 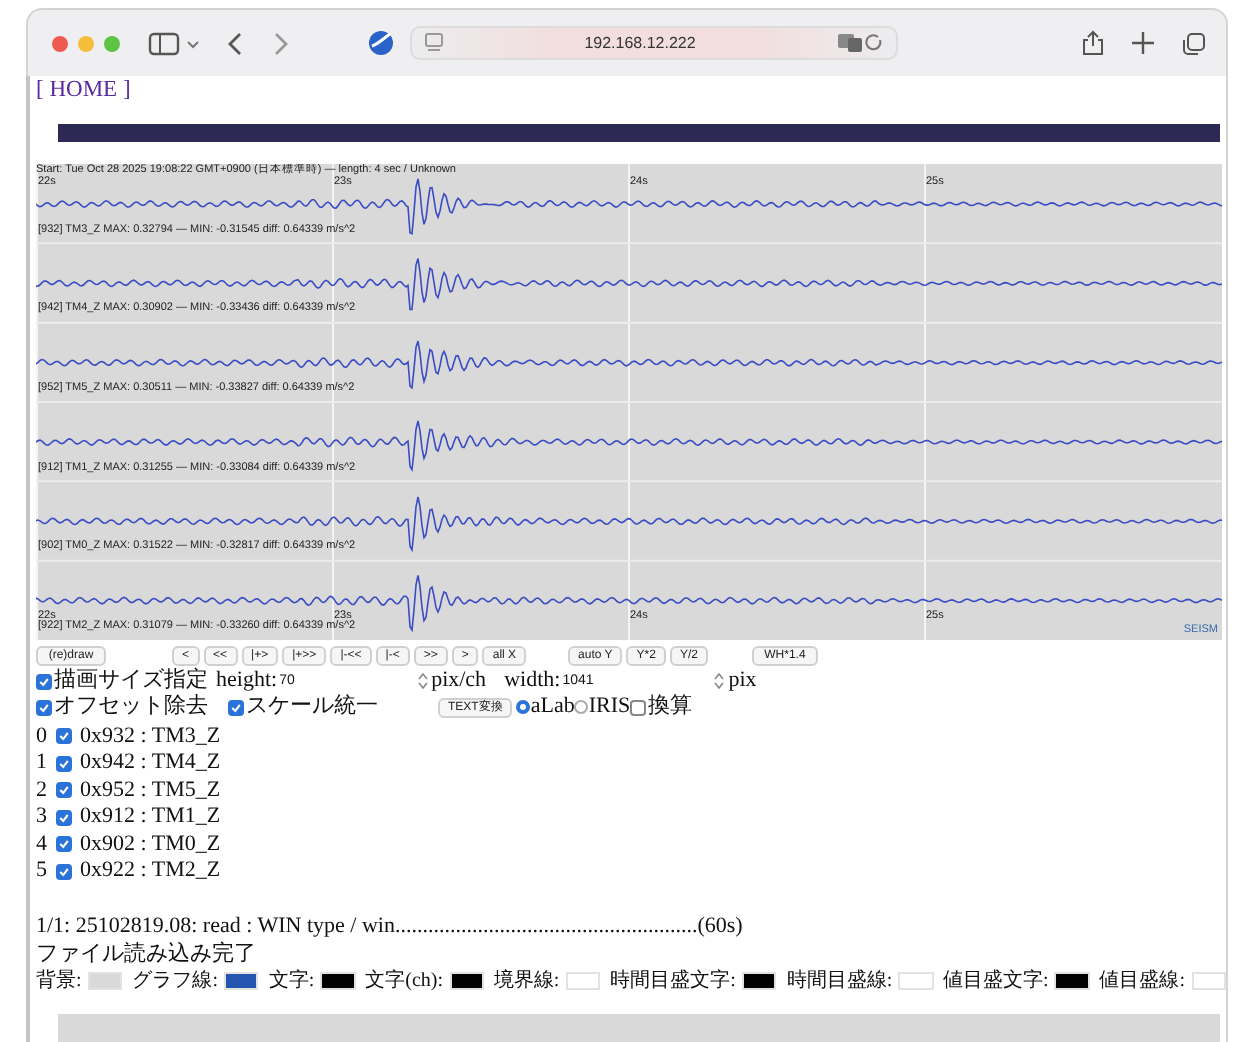 What do you see at coordinates (42, 790) in the screenshot?
I see `channel-index: 2` at bounding box center [42, 790].